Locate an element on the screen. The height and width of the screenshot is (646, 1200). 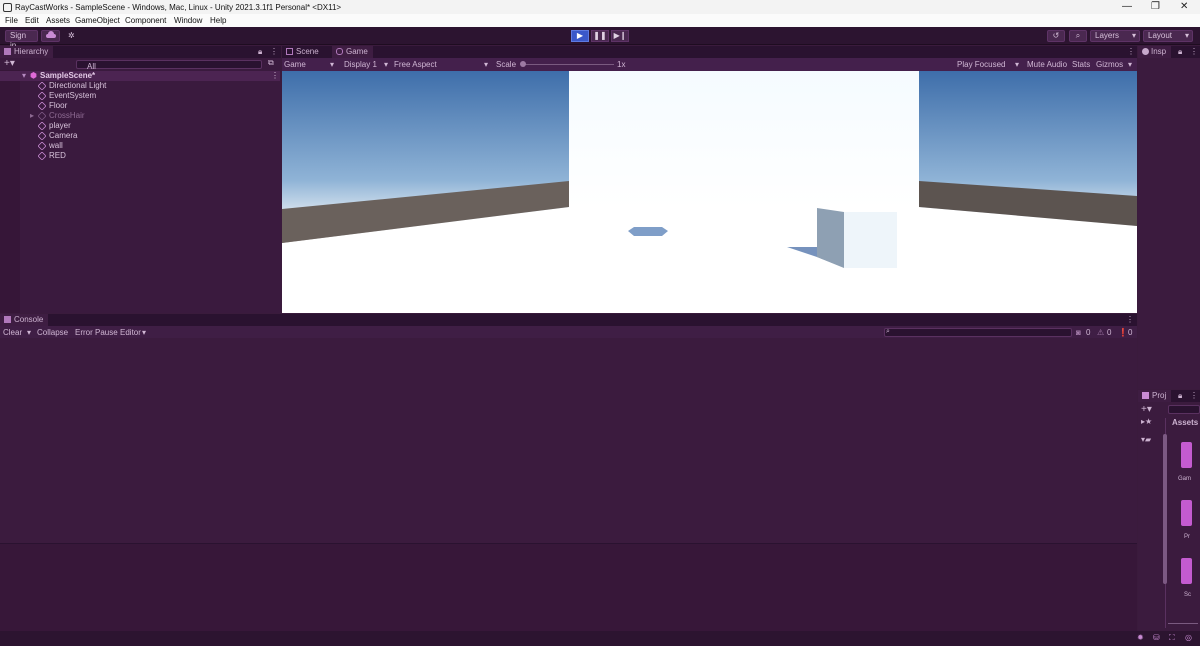
log-icon: ◙ is located at coordinates (1078, 332).